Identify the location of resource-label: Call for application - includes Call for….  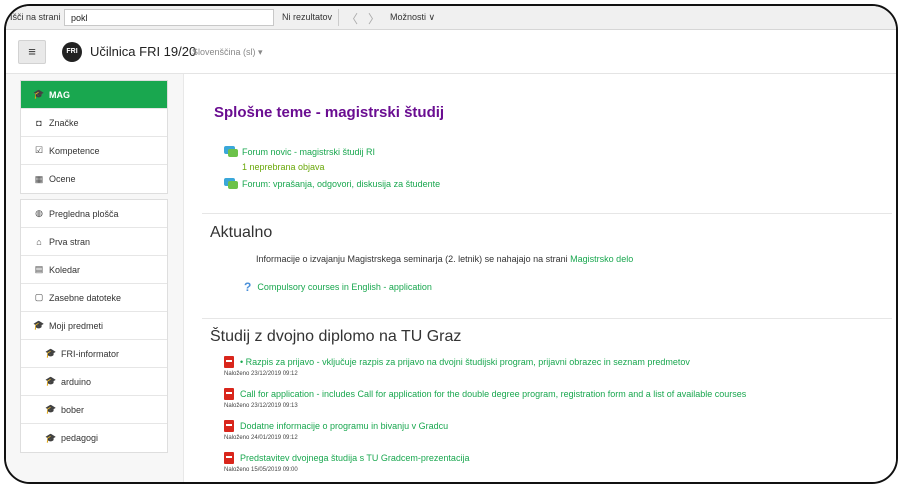
(493, 394).